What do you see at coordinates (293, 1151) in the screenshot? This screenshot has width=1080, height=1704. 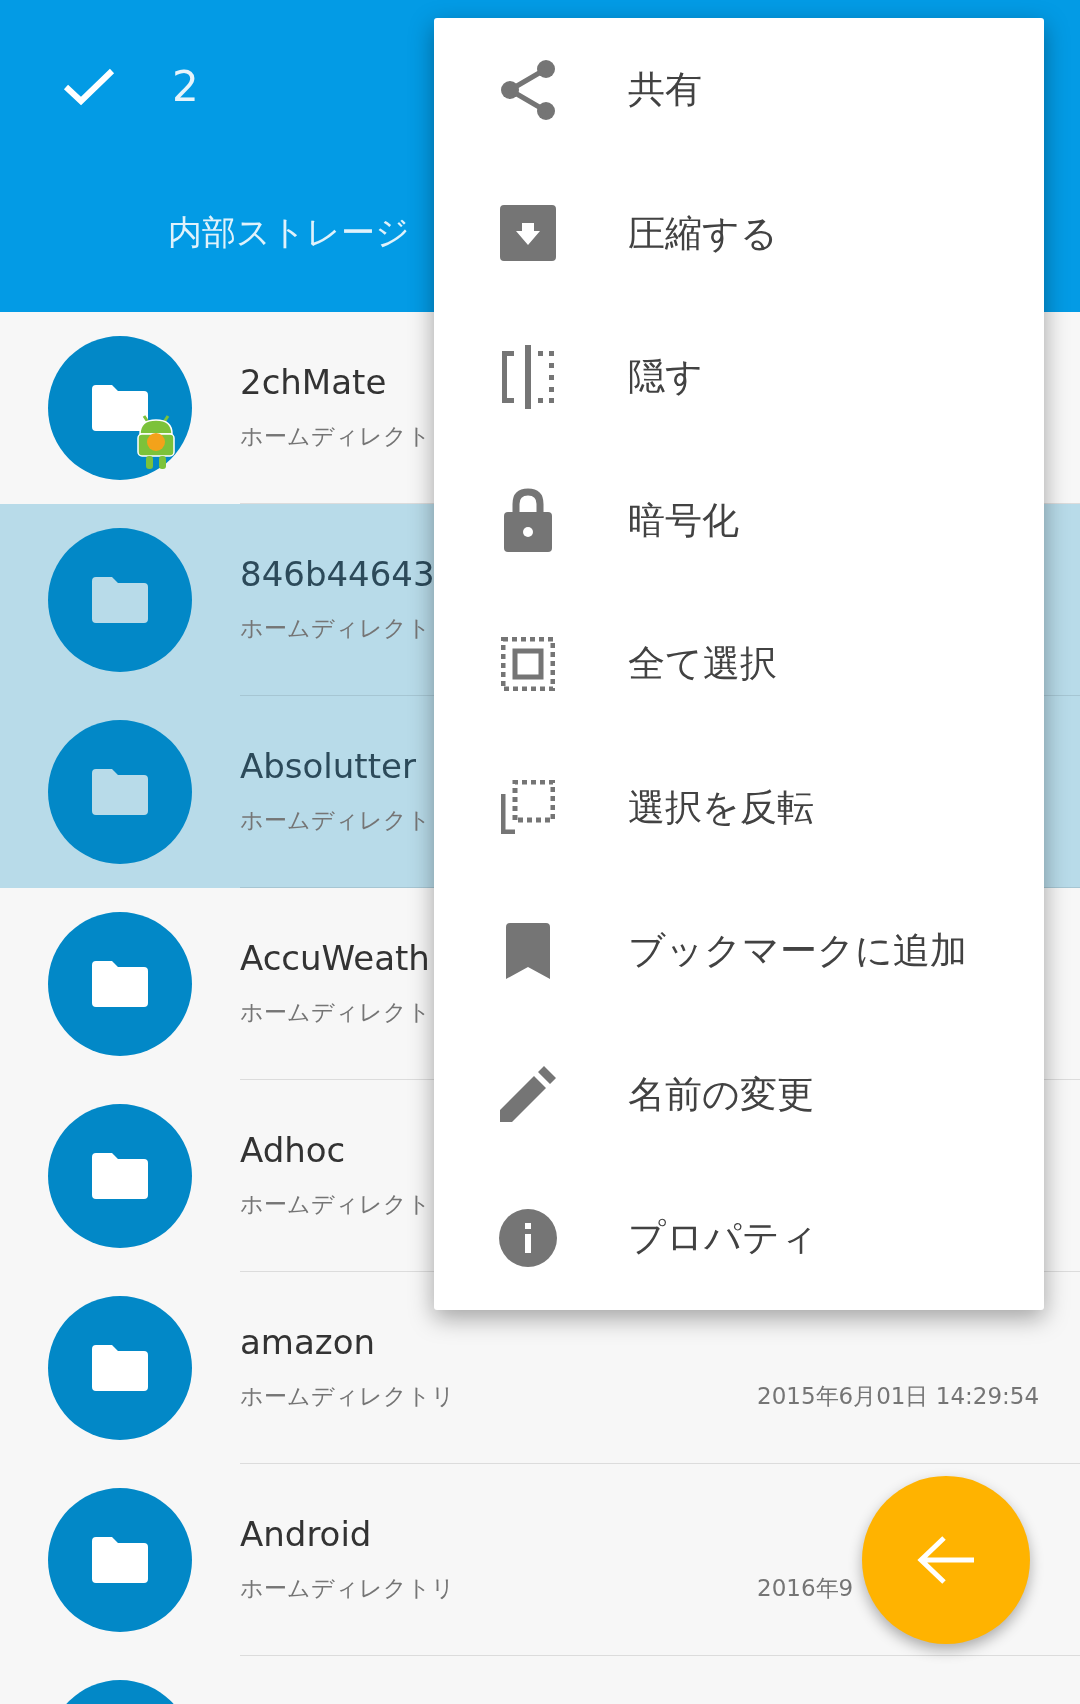 I see `file-name: Adhoc` at bounding box center [293, 1151].